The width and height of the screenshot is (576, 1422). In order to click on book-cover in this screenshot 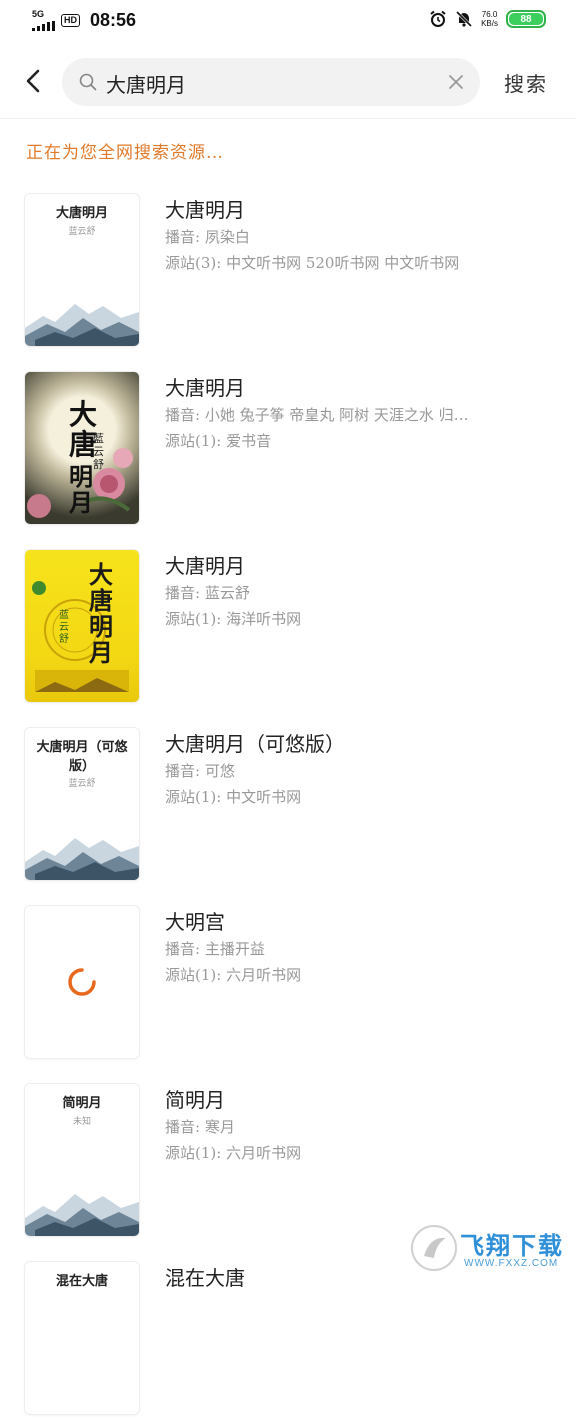, I will do `click(82, 982)`.